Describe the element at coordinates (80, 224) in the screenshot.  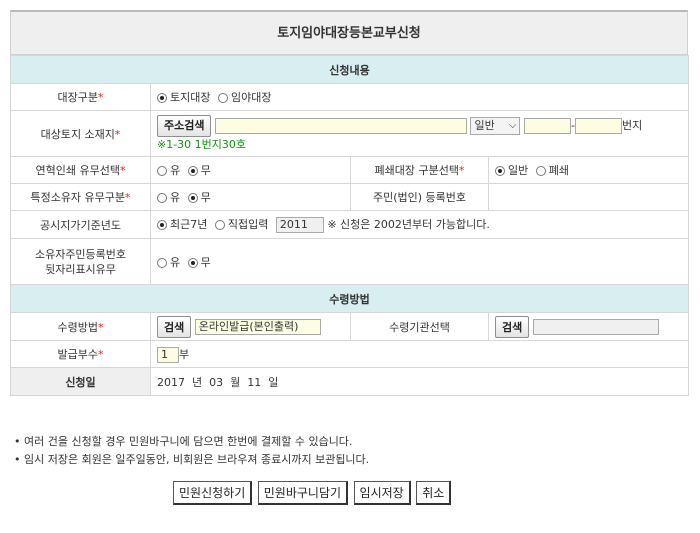
I see `land-price-year-label: 공시지가기준년도` at that location.